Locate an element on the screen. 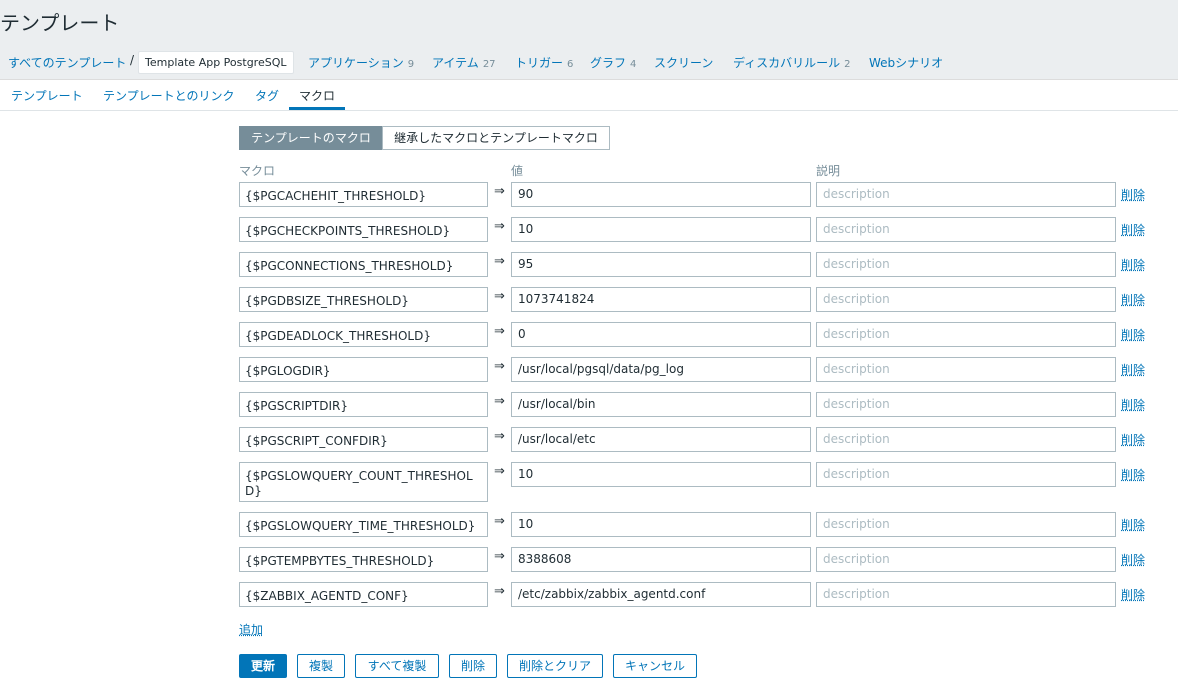 The width and height of the screenshot is (1178, 682). column-header-description: 説明 is located at coordinates (828, 171).